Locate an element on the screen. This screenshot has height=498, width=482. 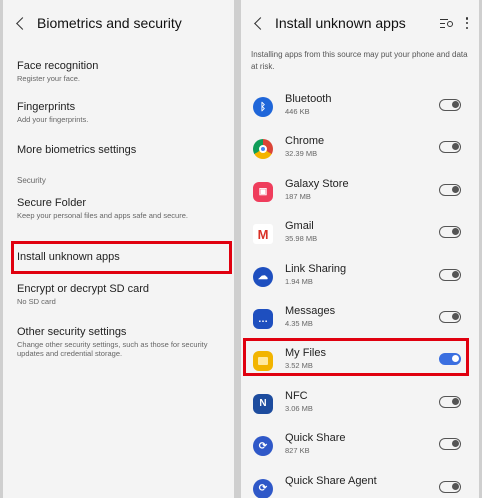
left-header: Biometrics and security is located at coordinates (118, 23).